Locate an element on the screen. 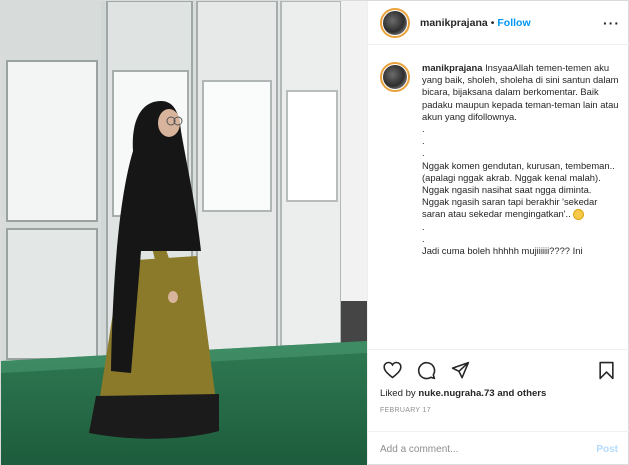 This screenshot has height=465, width=629. likes-summary: Liked by nuke.nugraha.73 and others is located at coordinates (499, 393).